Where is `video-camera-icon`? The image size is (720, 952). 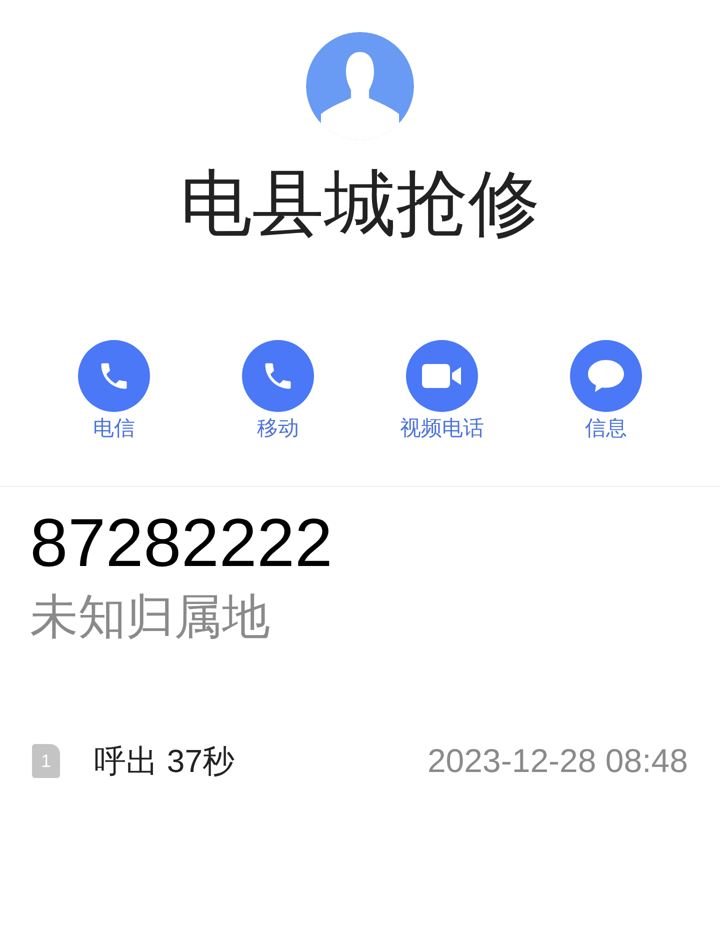
video-camera-icon is located at coordinates (442, 376).